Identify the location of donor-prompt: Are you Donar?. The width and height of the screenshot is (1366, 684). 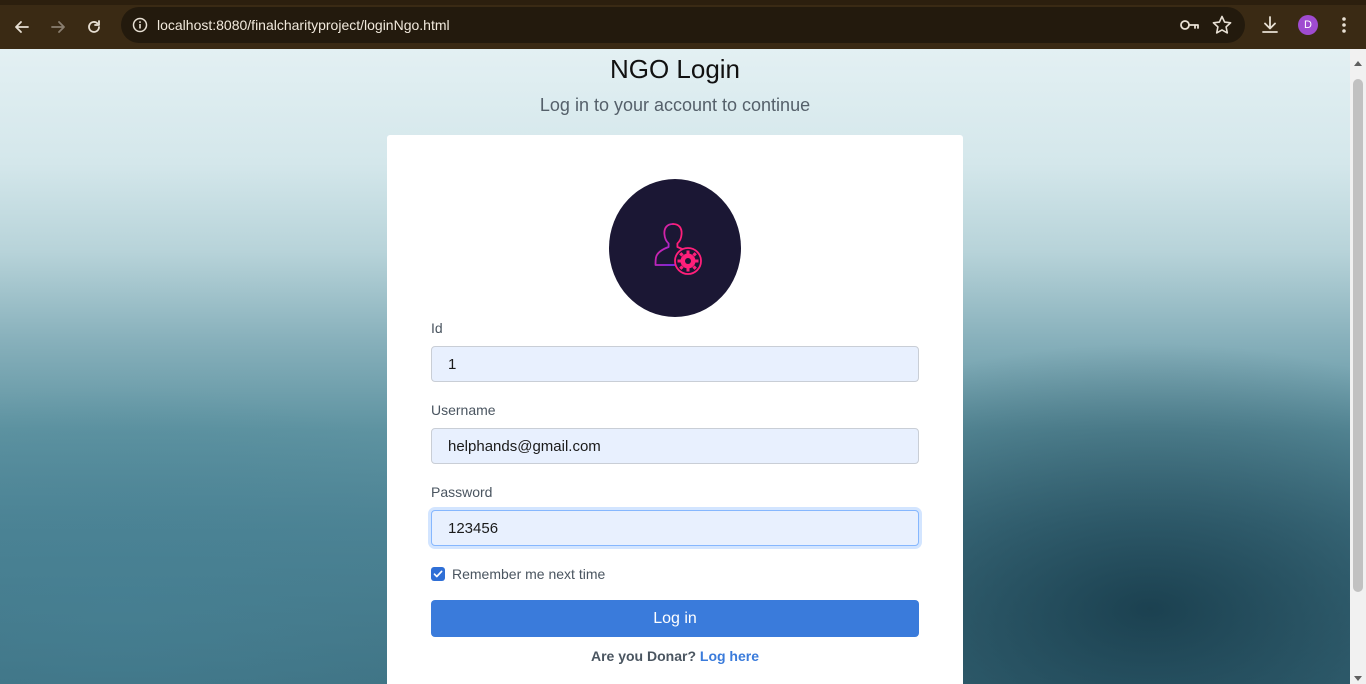
(643, 656).